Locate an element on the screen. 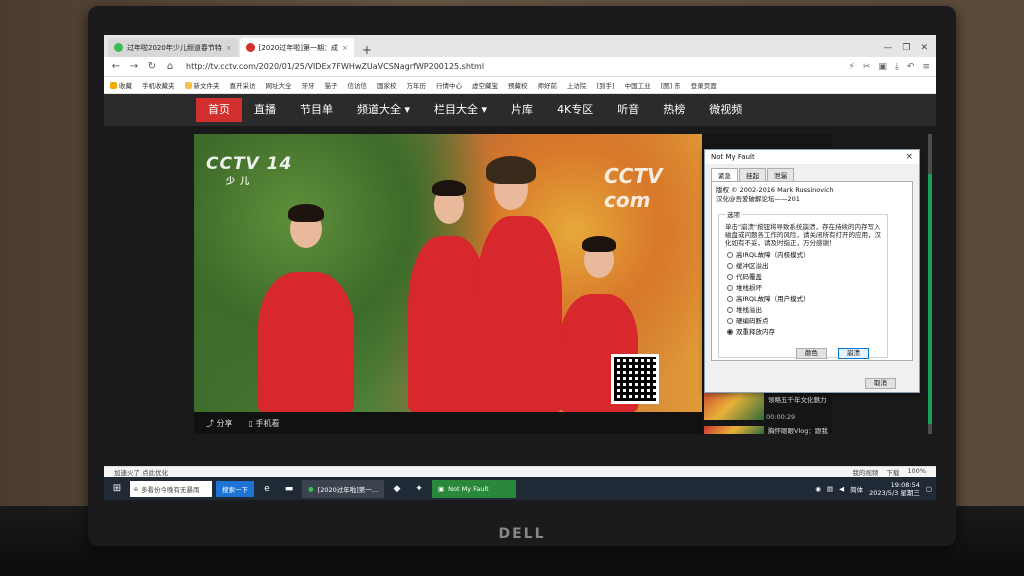 The height and width of the screenshot is (576, 1024). bookmark-item: 登录页面 is located at coordinates (704, 85).